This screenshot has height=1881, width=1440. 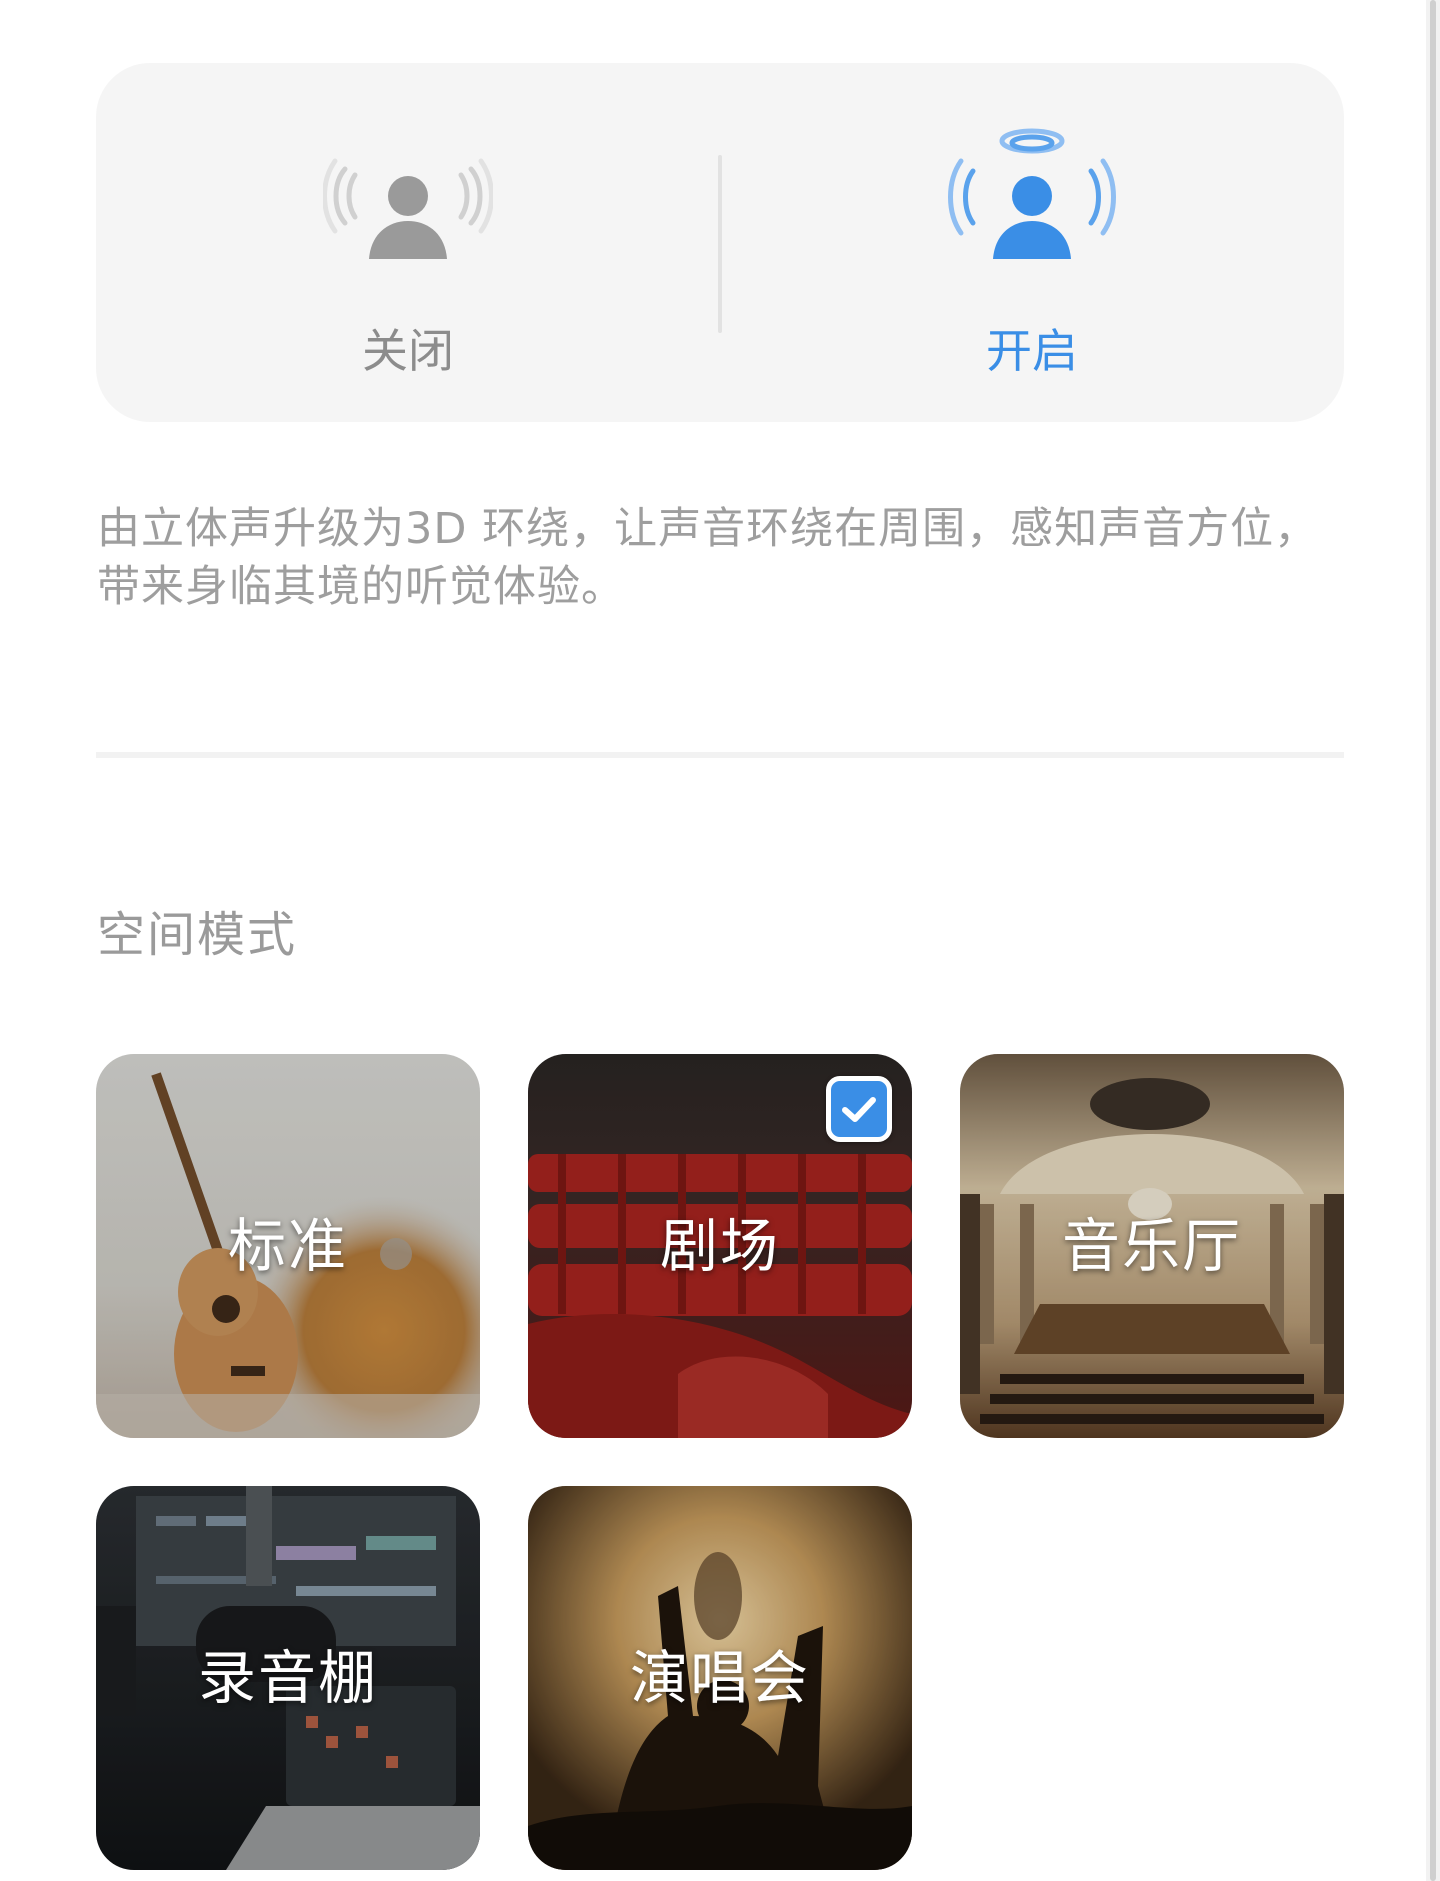 I want to click on mode-tile-theater: 剧场, so click(x=720, y=1246).